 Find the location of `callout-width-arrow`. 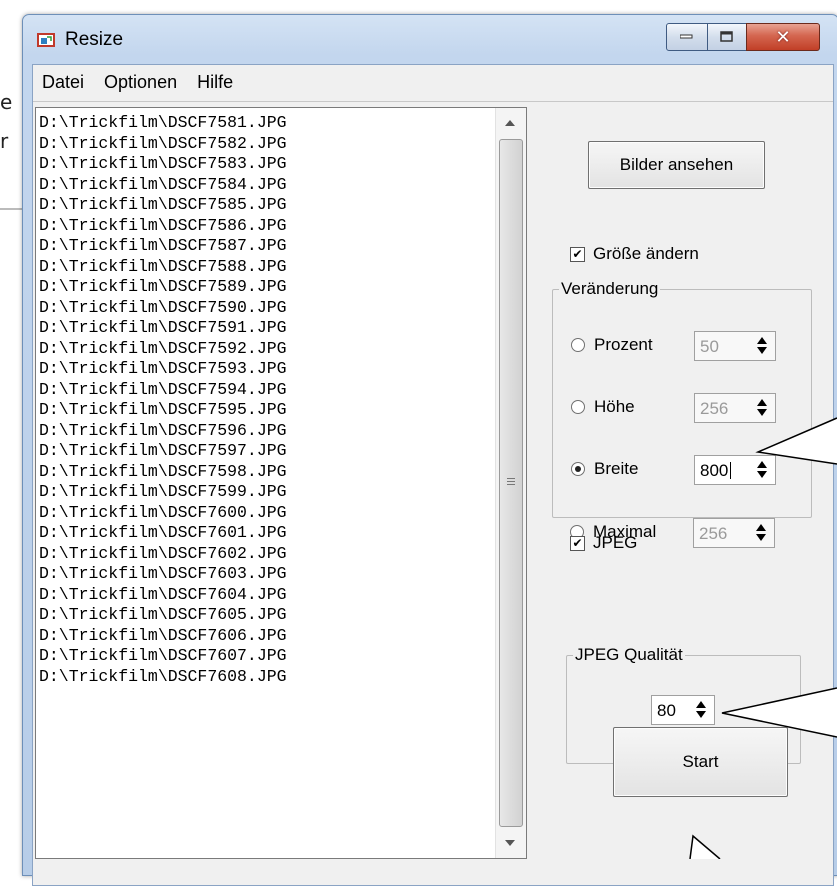

callout-width-arrow is located at coordinates (796, 441).